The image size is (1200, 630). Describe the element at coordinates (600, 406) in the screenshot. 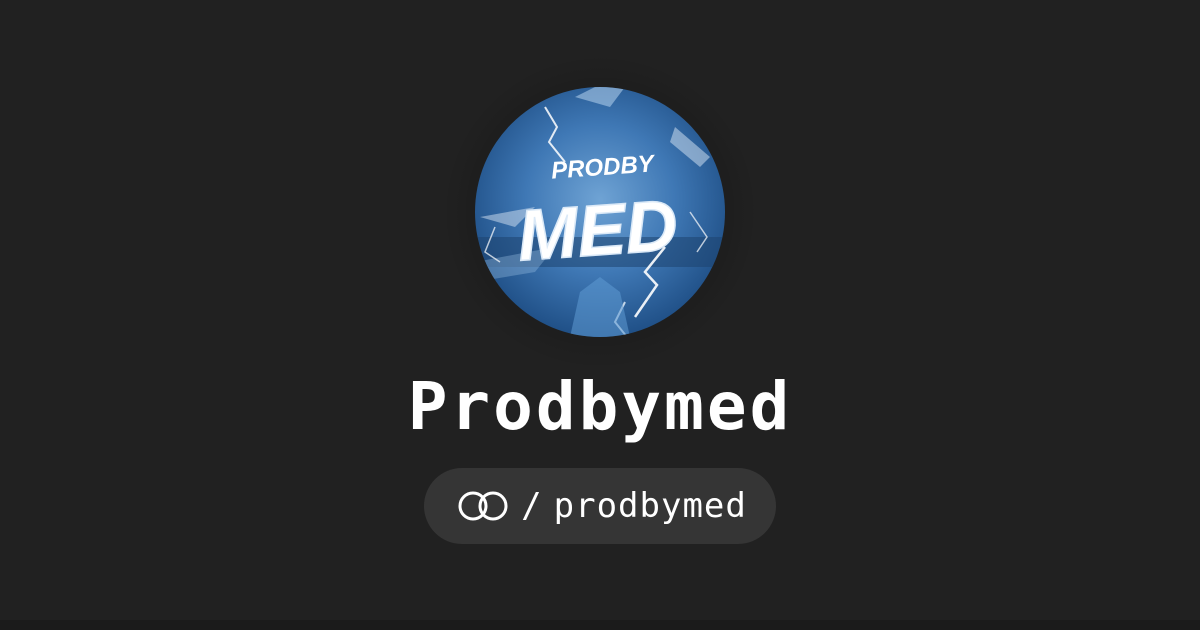

I see `display-name: Prodbymed` at that location.